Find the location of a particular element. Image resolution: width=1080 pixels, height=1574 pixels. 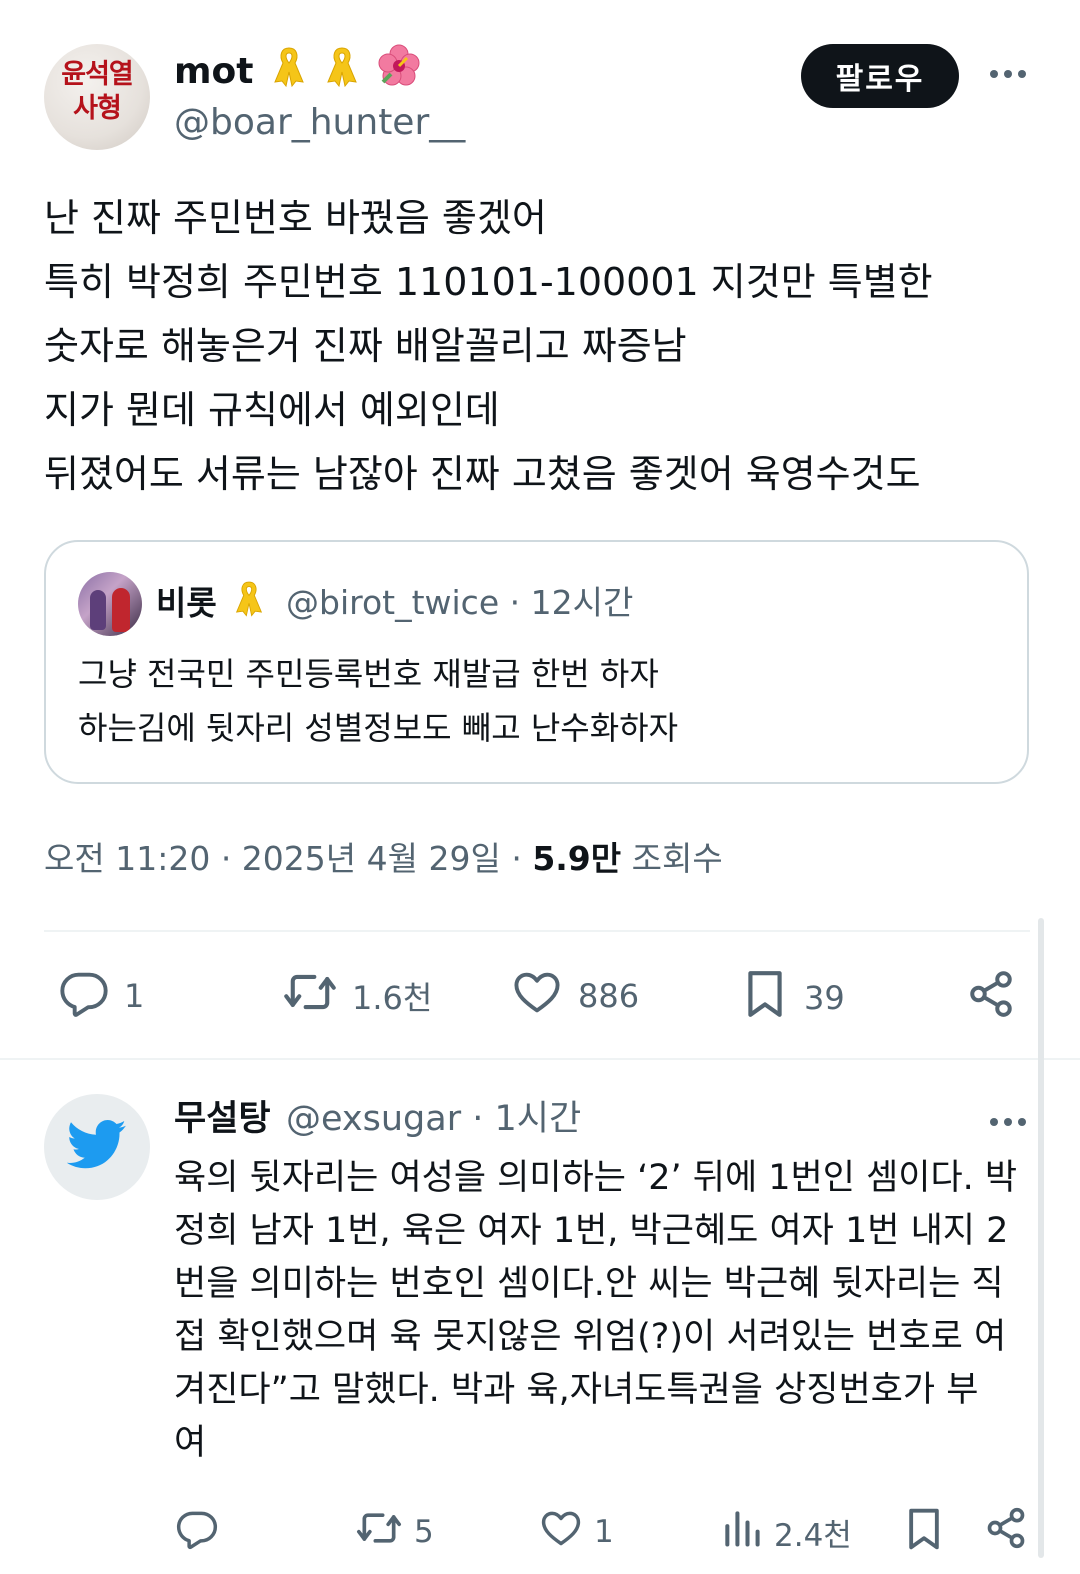

reply-like-count: 1 is located at coordinates (604, 1532).